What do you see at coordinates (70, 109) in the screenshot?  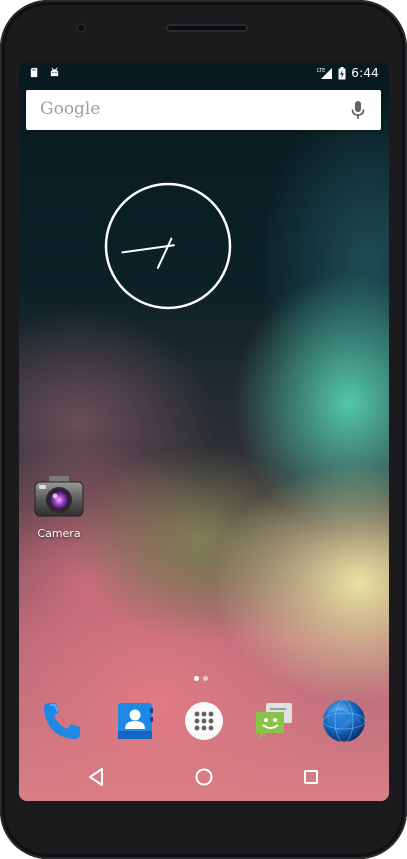 I see `search-label: Google` at bounding box center [70, 109].